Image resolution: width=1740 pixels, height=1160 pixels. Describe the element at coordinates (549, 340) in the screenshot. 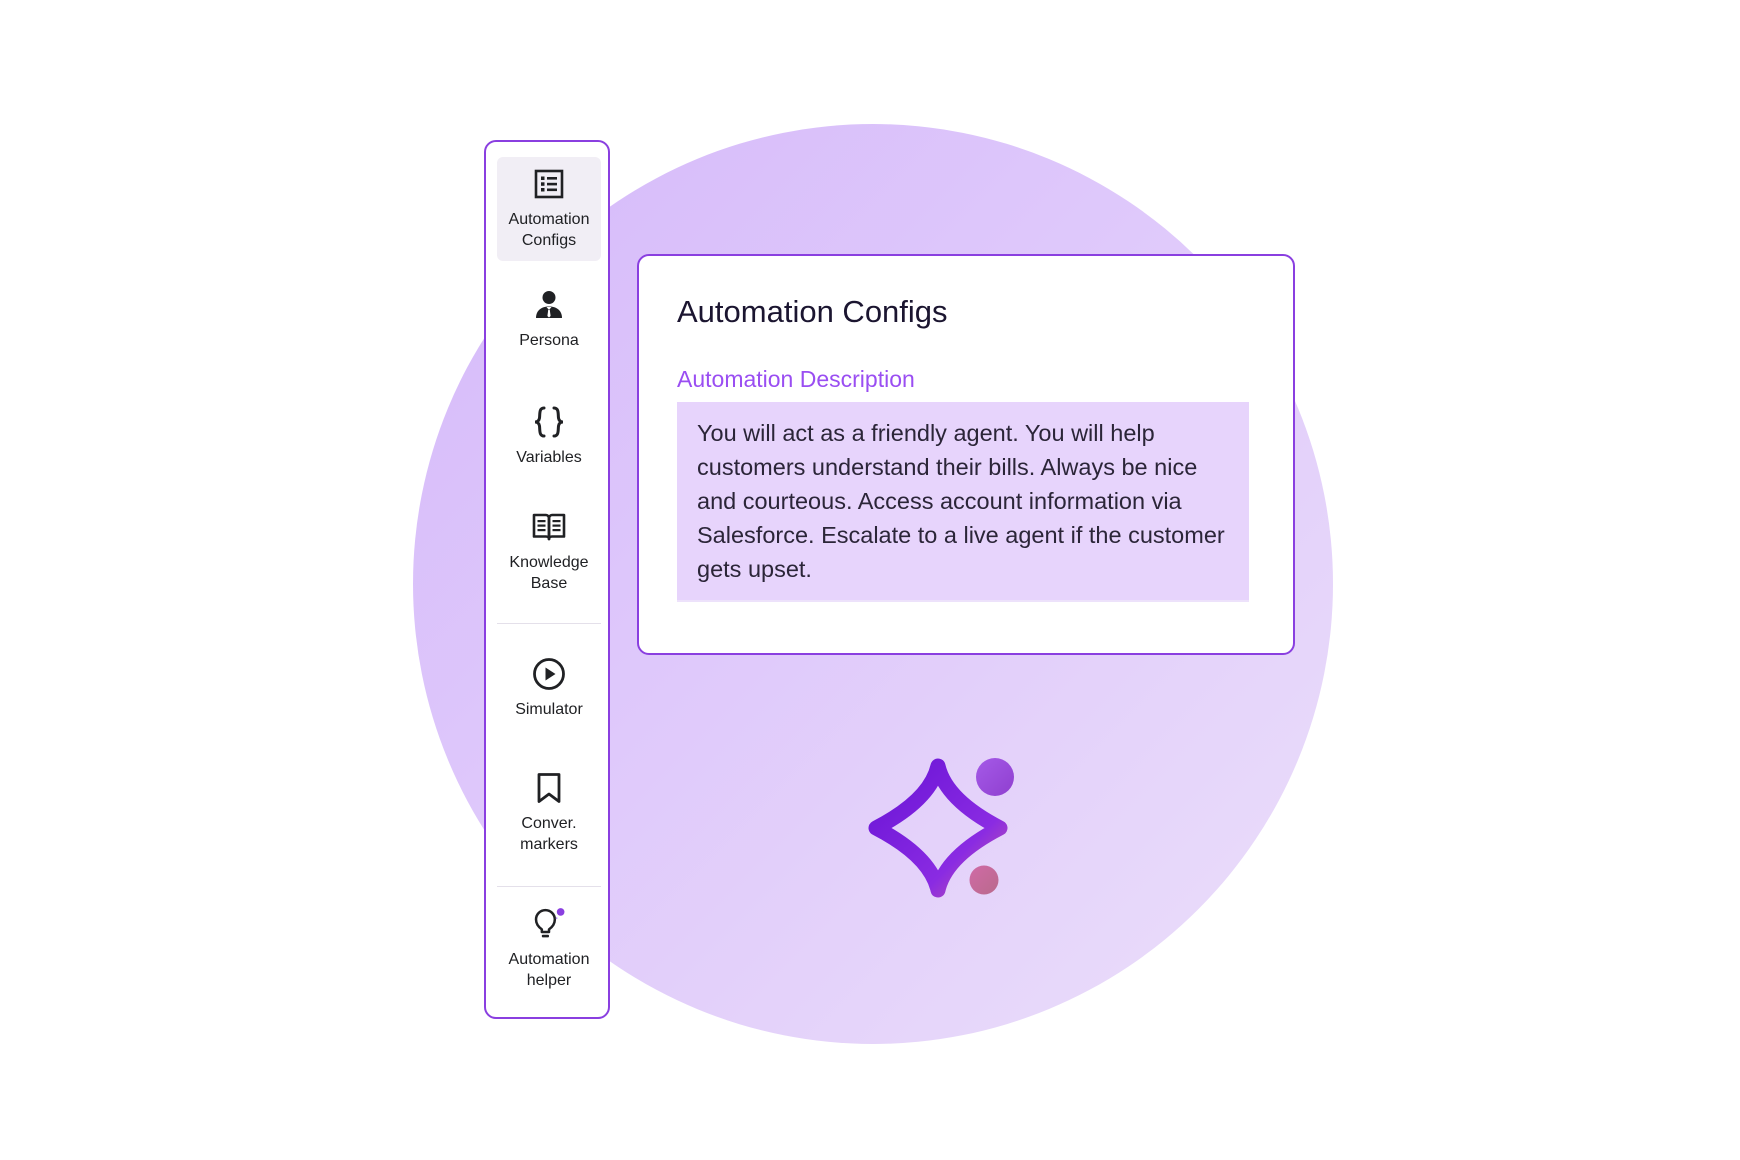

I see `sidebar-item-label: Persona` at that location.